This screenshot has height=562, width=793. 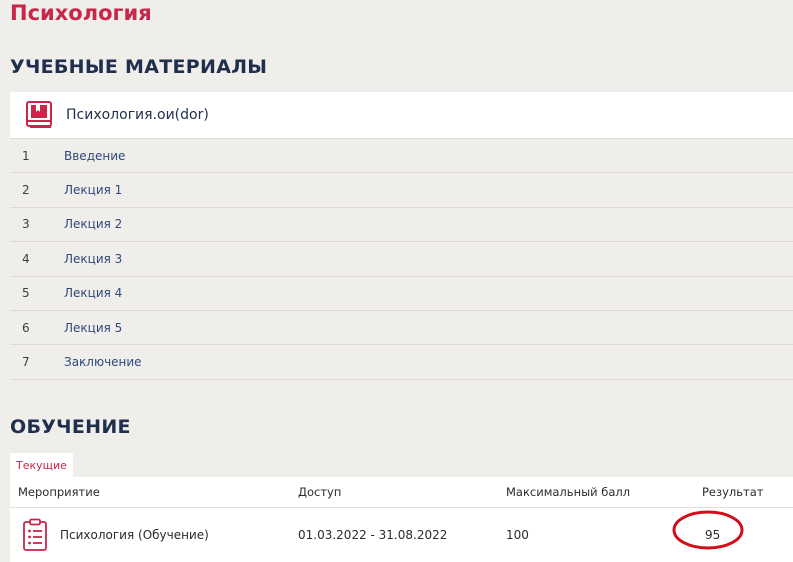 I want to click on access-cell: 01.03.2022 - 31.08.2022, so click(x=373, y=535).